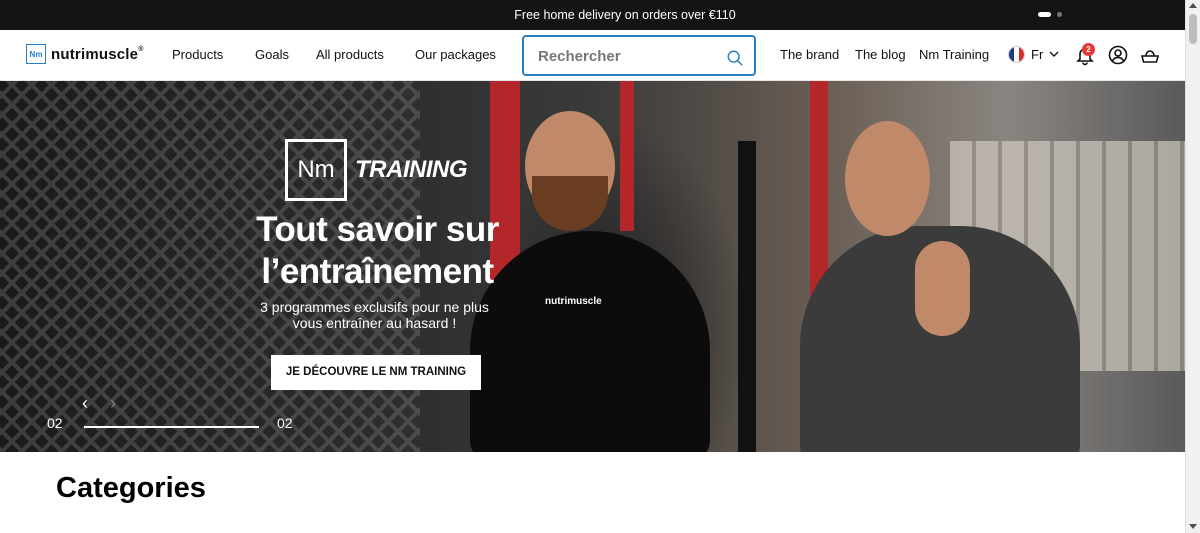 Image resolution: width=1200 pixels, height=533 pixels. I want to click on scroll-down-arrow-icon, so click(1193, 526).